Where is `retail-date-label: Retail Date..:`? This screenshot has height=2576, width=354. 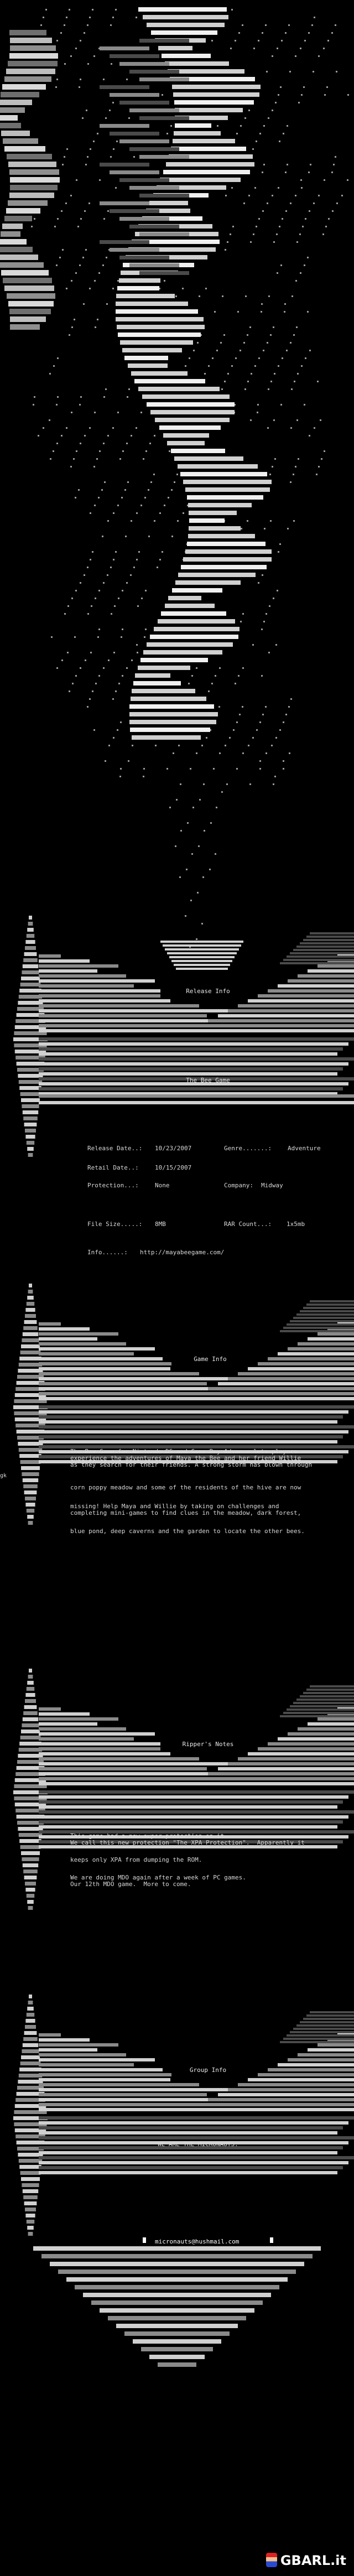 retail-date-label: Retail Date..: is located at coordinates (113, 1168).